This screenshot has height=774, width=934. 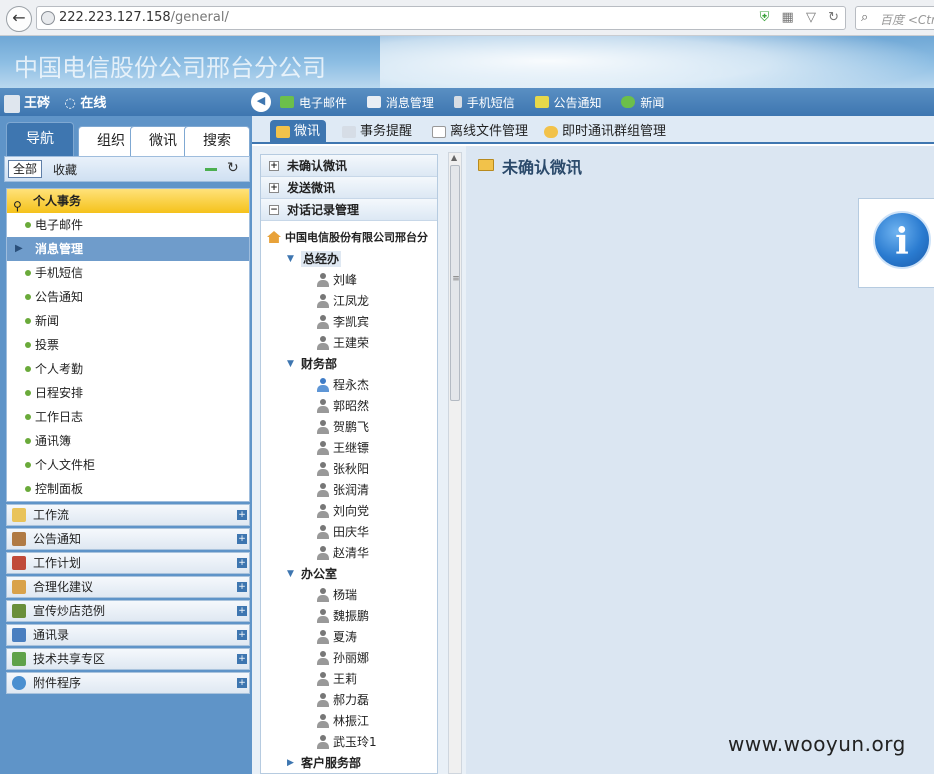 What do you see at coordinates (128, 201) in the screenshot?
I see `menu-head-personal: ⚲ 个人事务` at bounding box center [128, 201].